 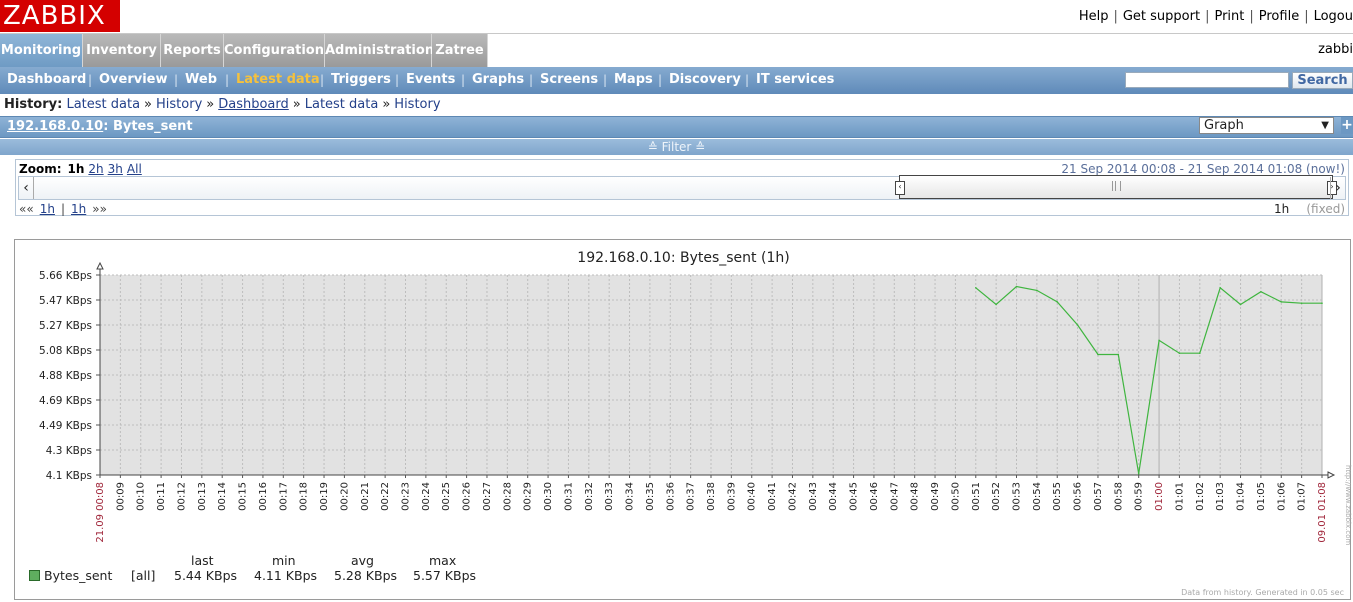 I want to click on legend-header-max: max, so click(x=443, y=560).